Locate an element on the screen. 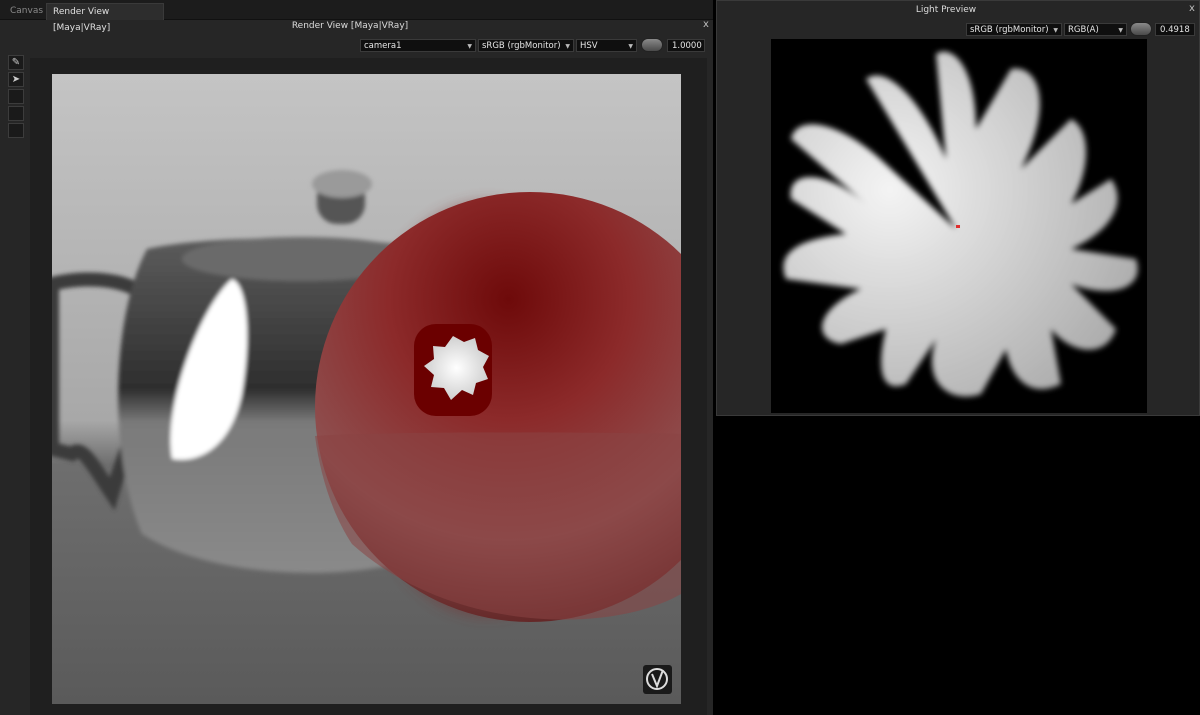  colorspace-dropdown: sRGB (rgbMonitor) ▼ is located at coordinates (526, 45).